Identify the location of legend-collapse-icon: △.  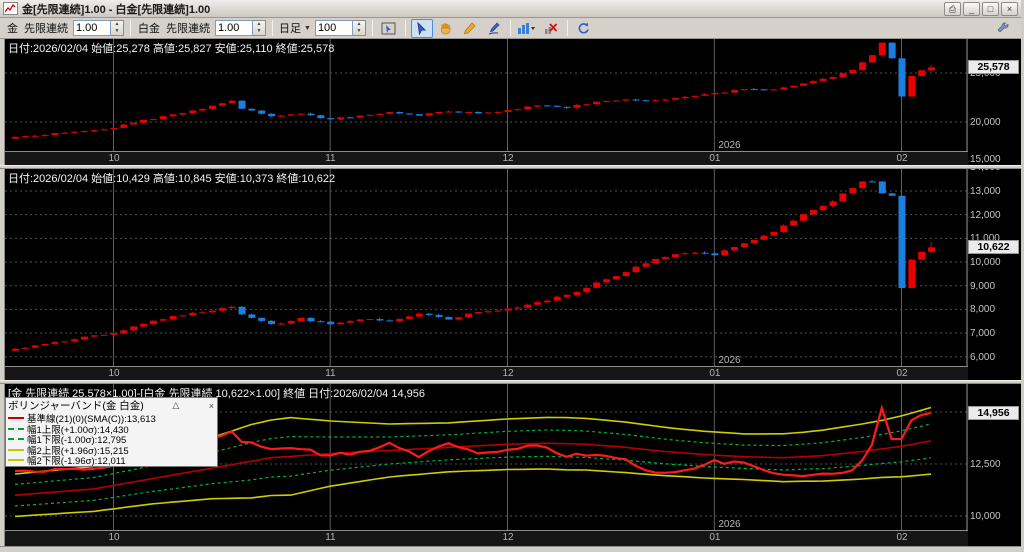
(175, 405).